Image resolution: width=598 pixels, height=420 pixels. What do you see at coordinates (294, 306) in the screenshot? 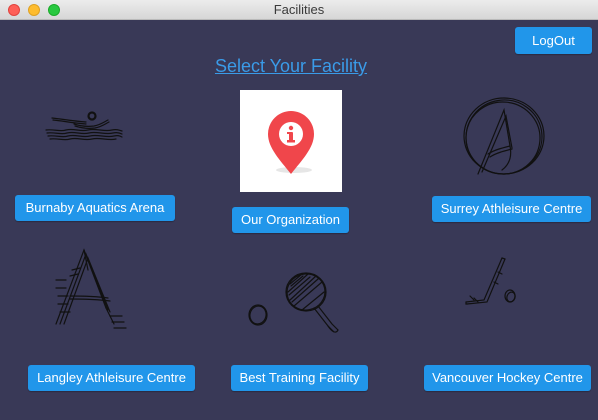
I see `ping-pong-icon` at bounding box center [294, 306].